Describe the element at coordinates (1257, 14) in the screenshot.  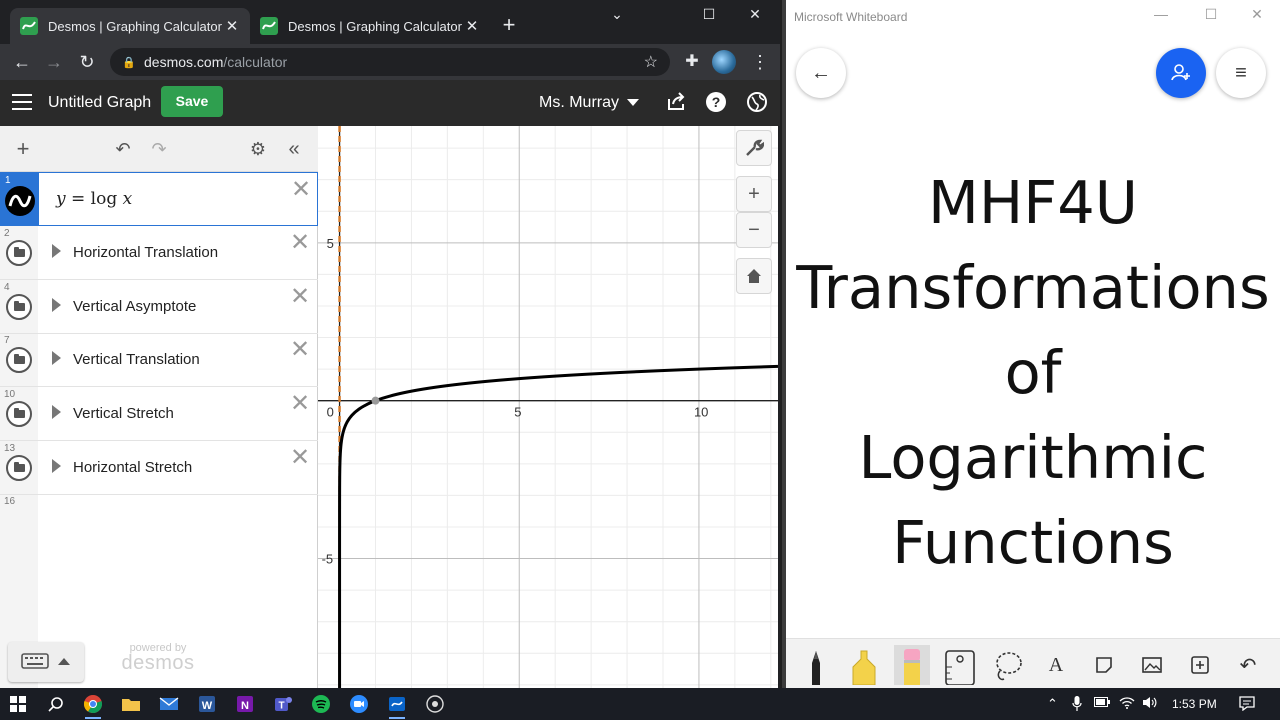
I see `wb-close-button: ✕` at that location.